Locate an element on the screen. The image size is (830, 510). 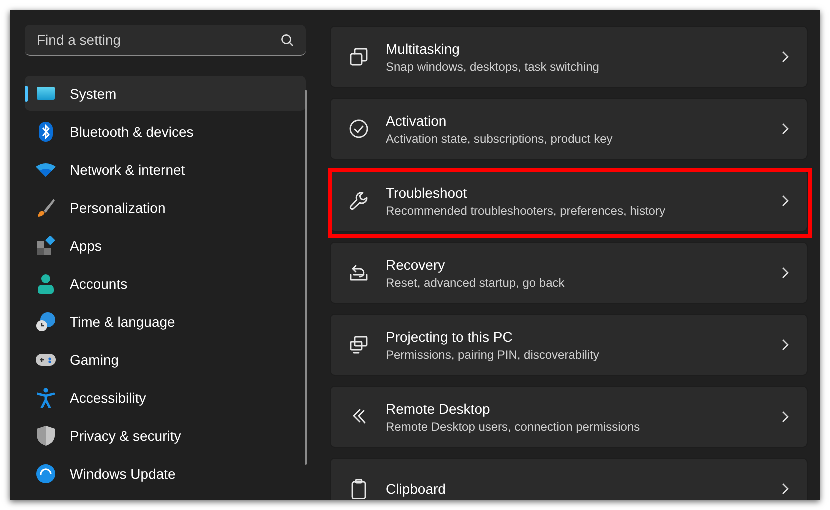
settings-card: Recovery Reset, advanced startup, go back is located at coordinates (569, 273).